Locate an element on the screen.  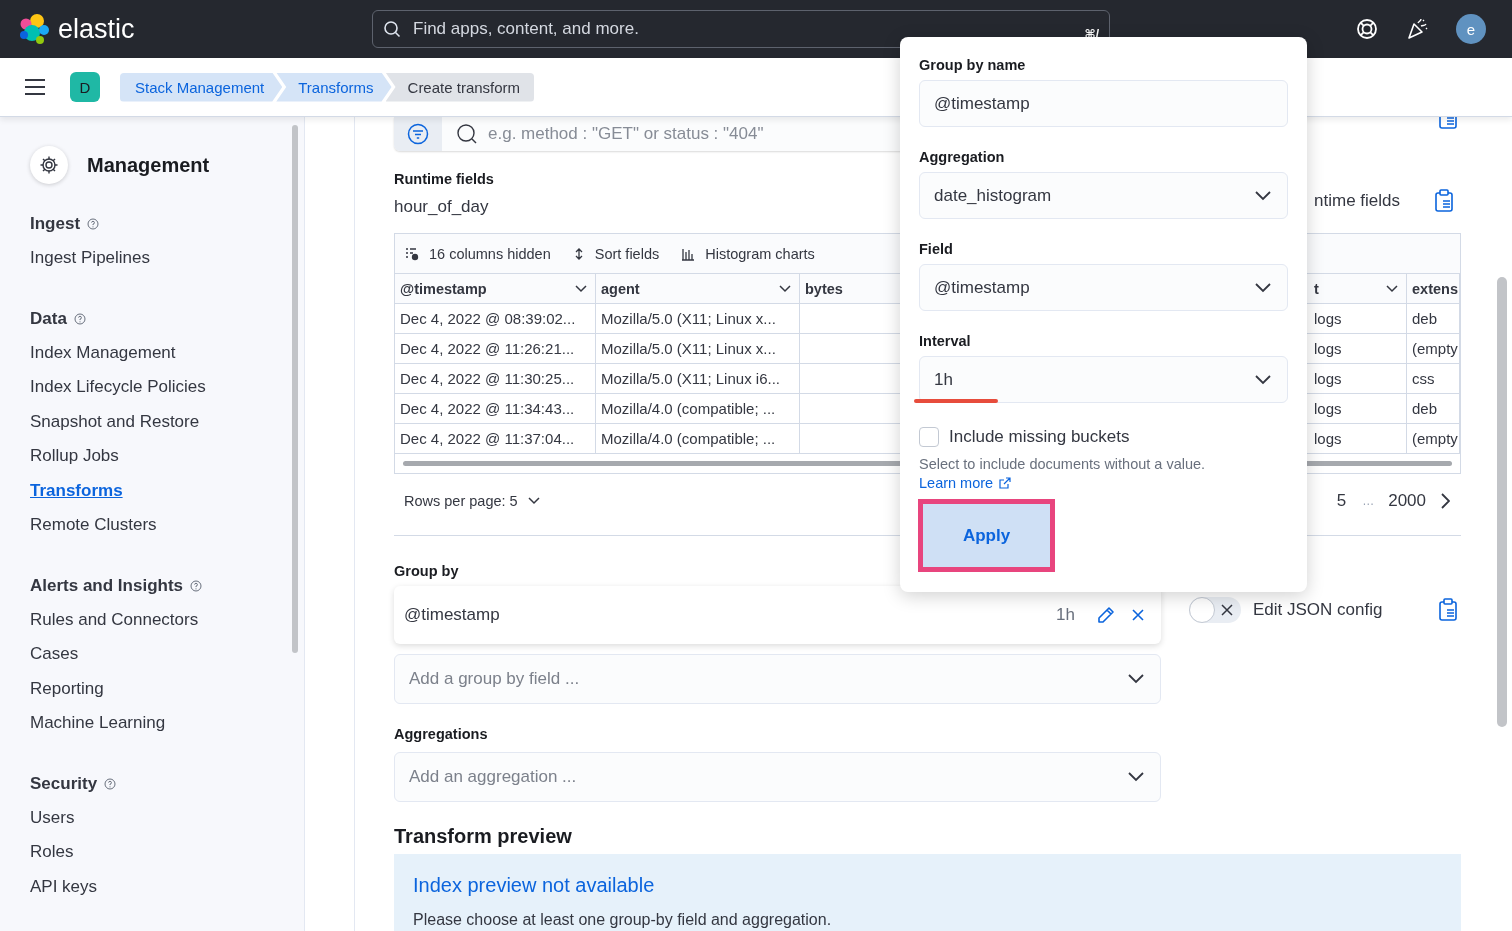
sidebar-link: Ingest Pipelines is located at coordinates (90, 258).